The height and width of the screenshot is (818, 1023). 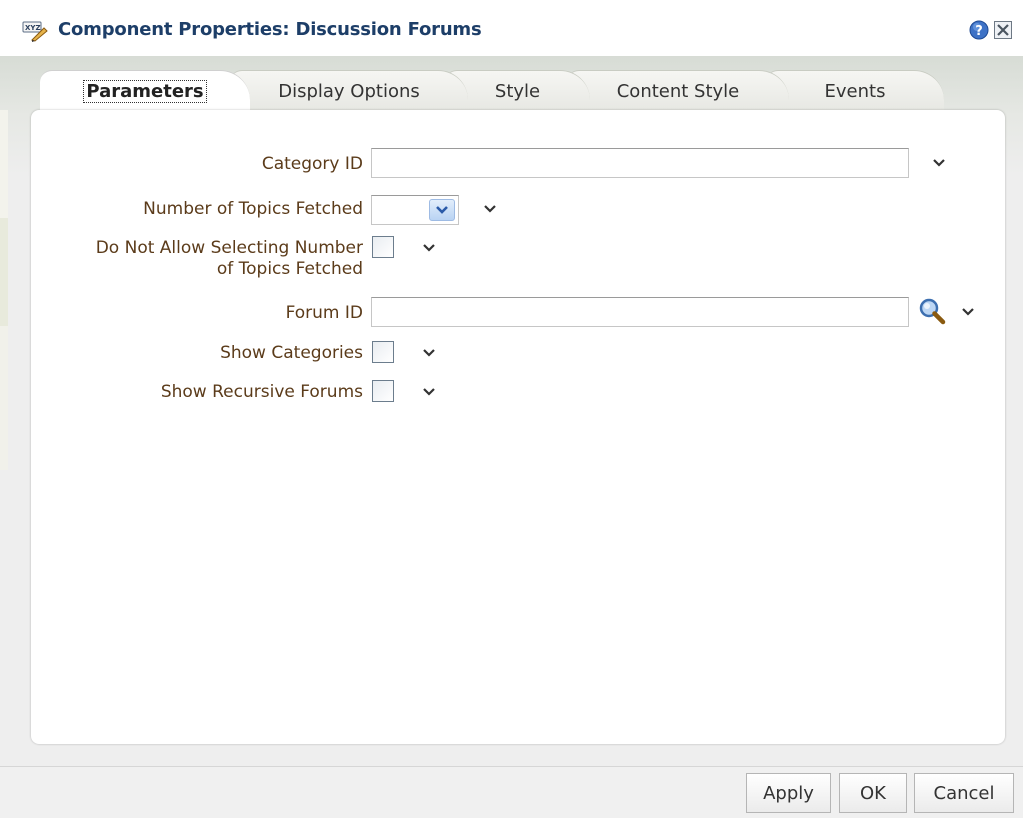 I want to click on category-id-label: Category ID, so click(x=312, y=164).